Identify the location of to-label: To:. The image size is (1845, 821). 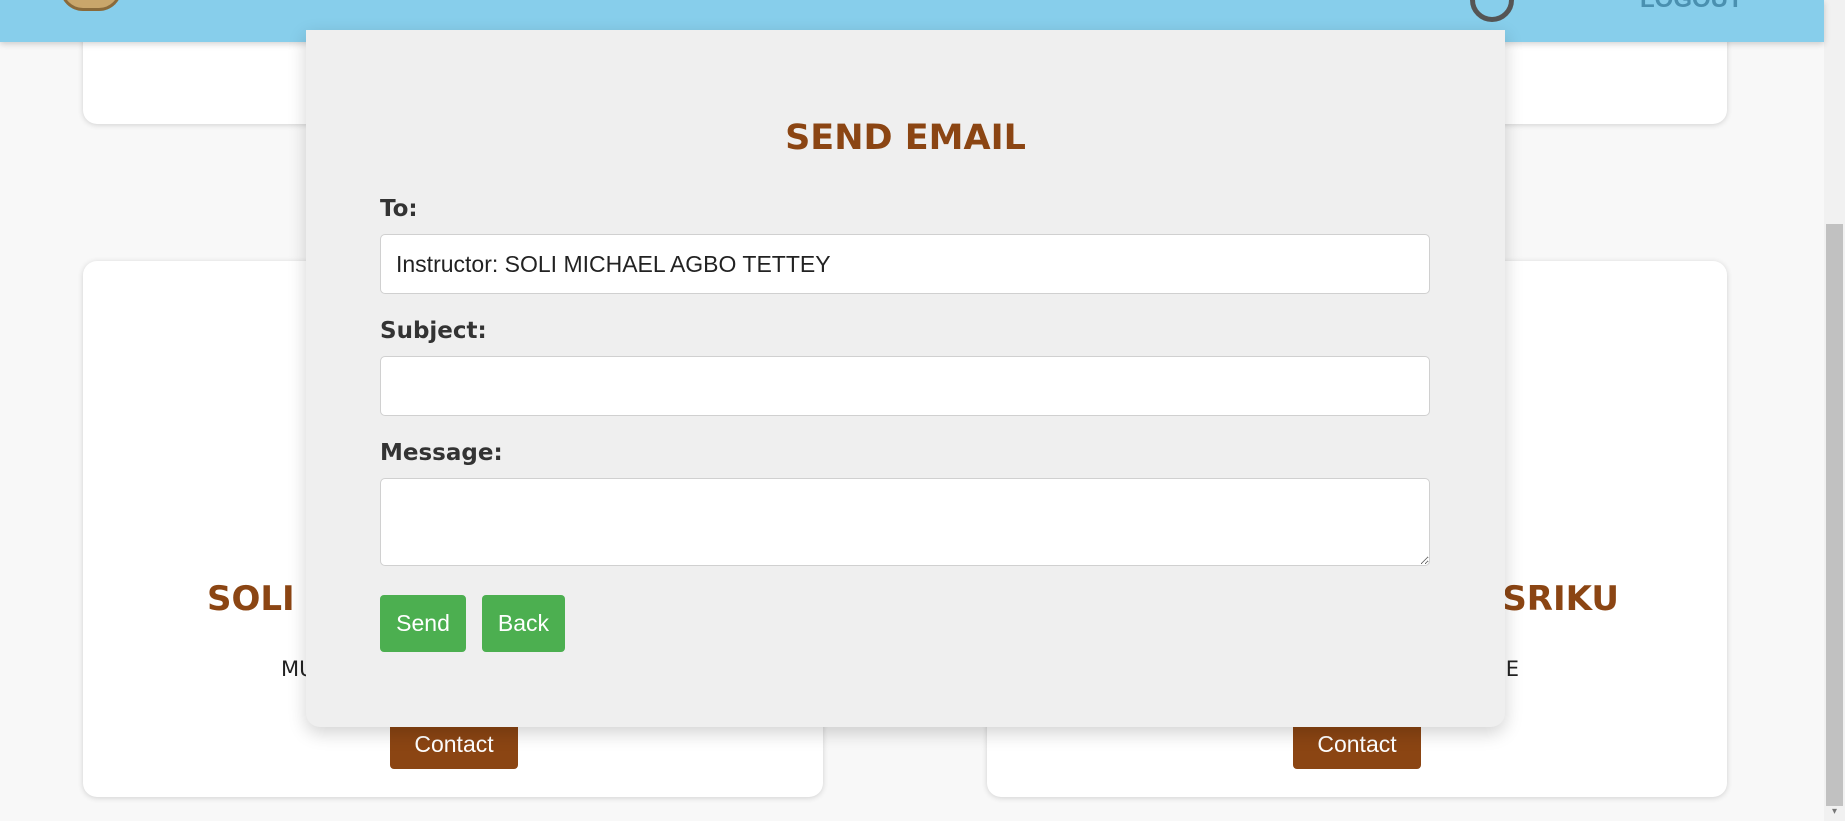
(399, 209).